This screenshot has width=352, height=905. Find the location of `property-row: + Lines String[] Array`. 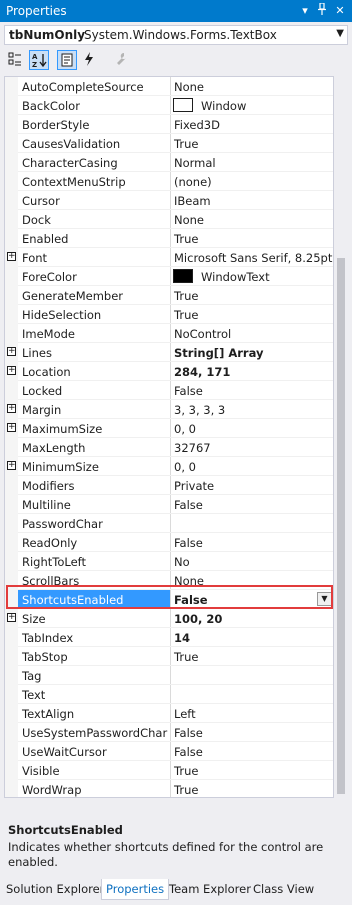

property-row: + Lines String[] Array is located at coordinates (169, 352).